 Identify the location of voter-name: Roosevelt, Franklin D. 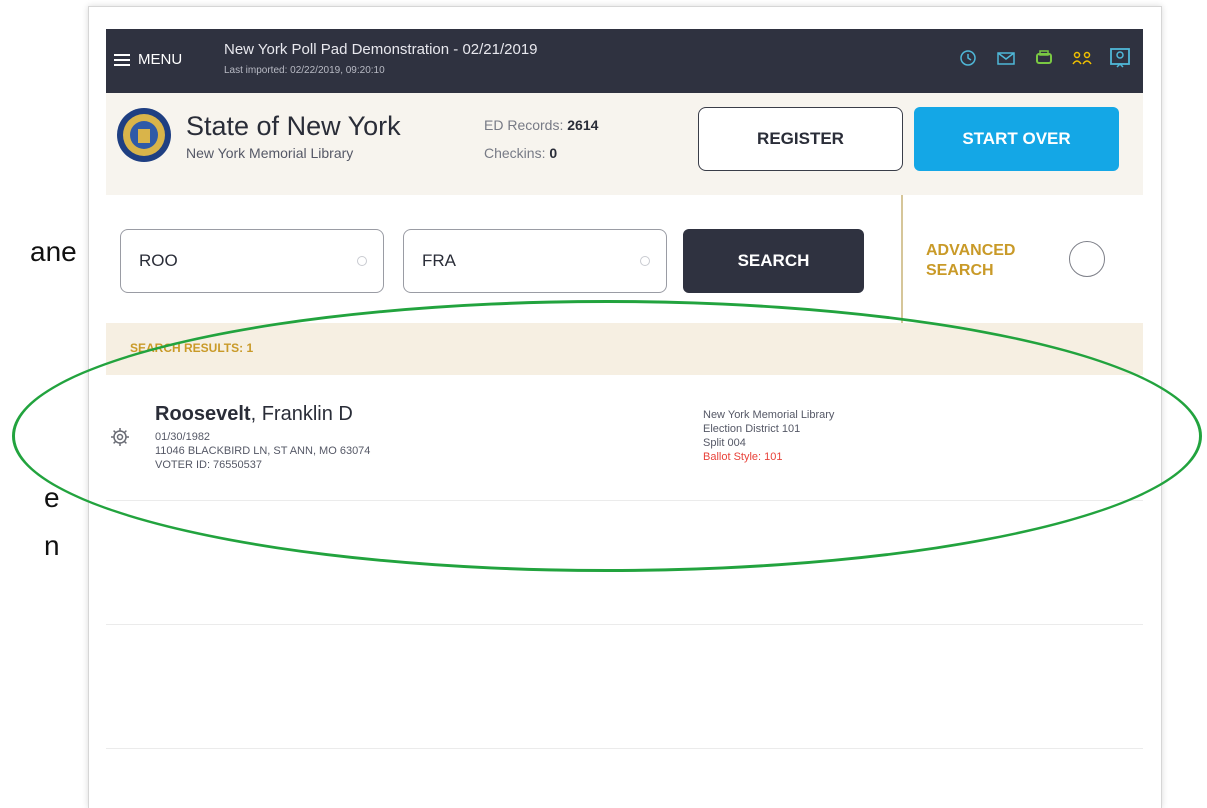
(254, 414).